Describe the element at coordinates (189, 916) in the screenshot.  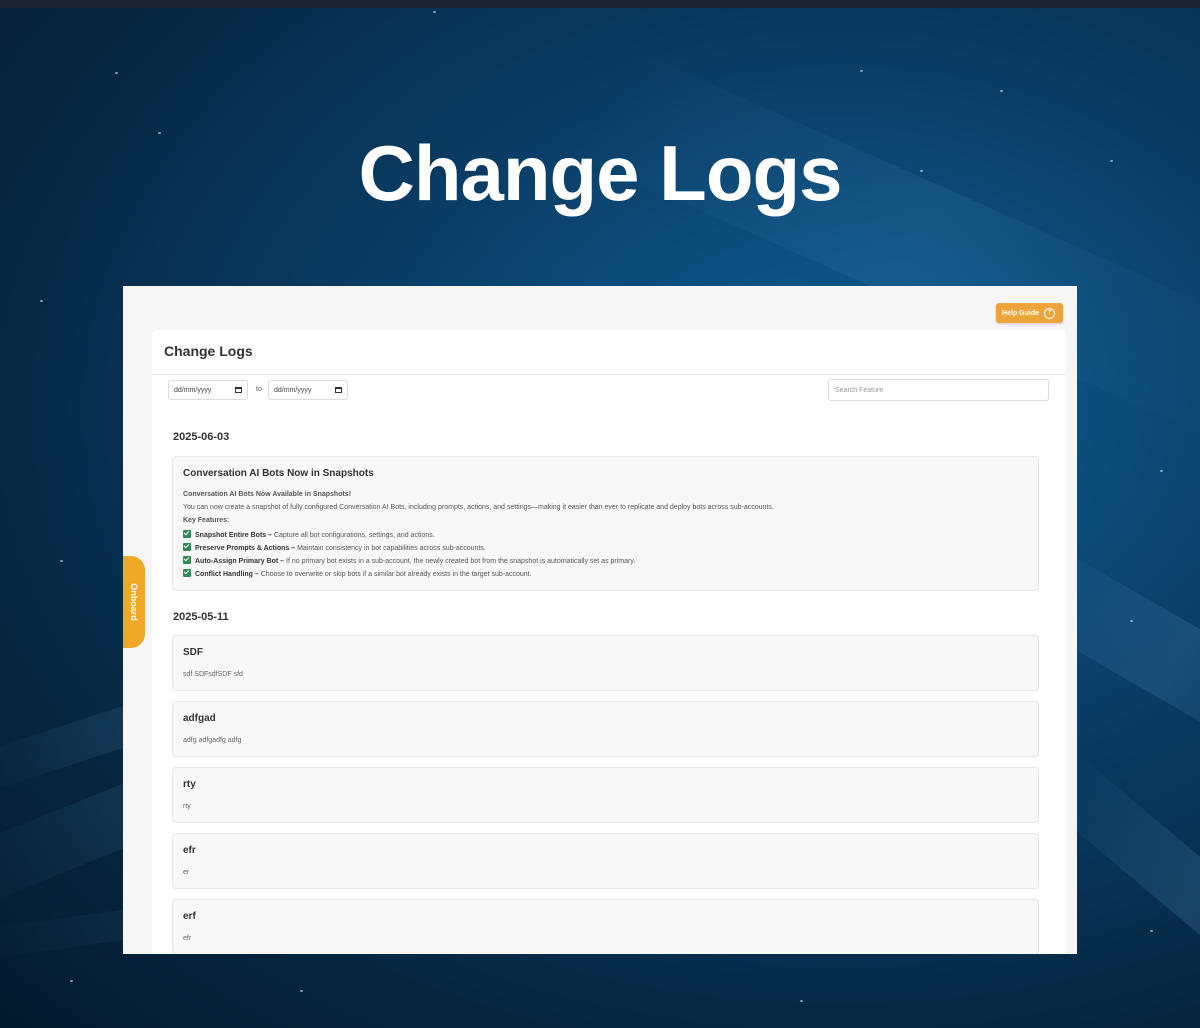
I see `entry-title: erf` at that location.